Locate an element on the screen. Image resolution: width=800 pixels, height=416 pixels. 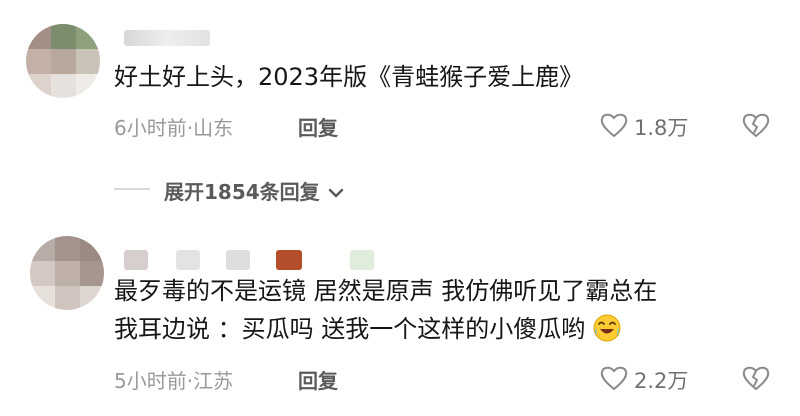
comment-time: 5小时前 is located at coordinates (150, 381).